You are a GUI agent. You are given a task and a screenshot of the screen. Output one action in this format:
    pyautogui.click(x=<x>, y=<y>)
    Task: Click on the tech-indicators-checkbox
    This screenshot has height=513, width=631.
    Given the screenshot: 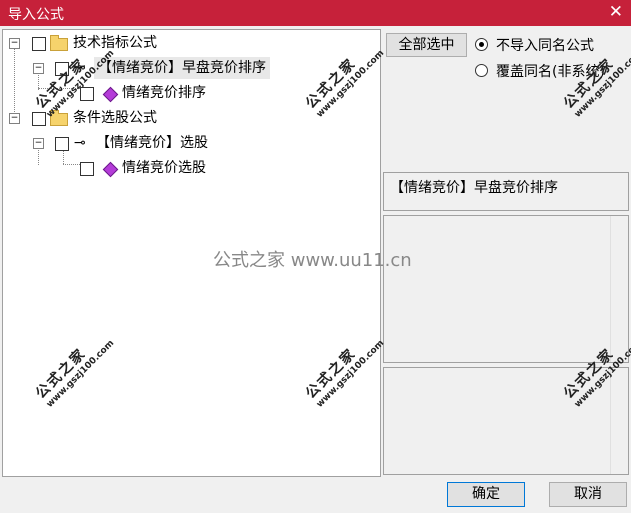 What is the action you would take?
    pyautogui.click(x=39, y=44)
    